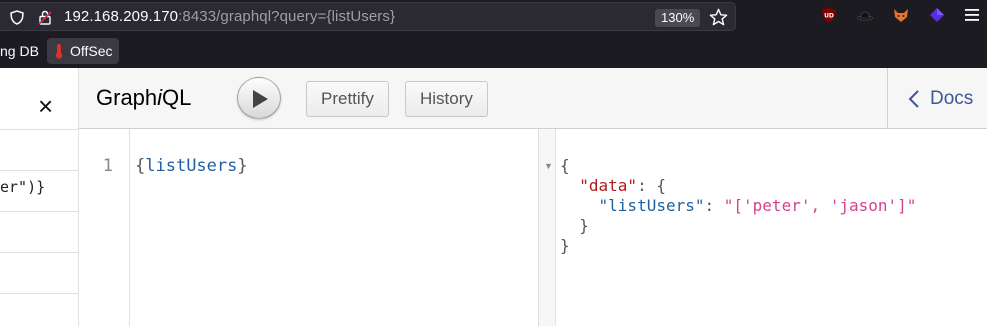 This screenshot has height=326, width=987. Describe the element at coordinates (913, 99) in the screenshot. I see `chevron-left-icon` at that location.